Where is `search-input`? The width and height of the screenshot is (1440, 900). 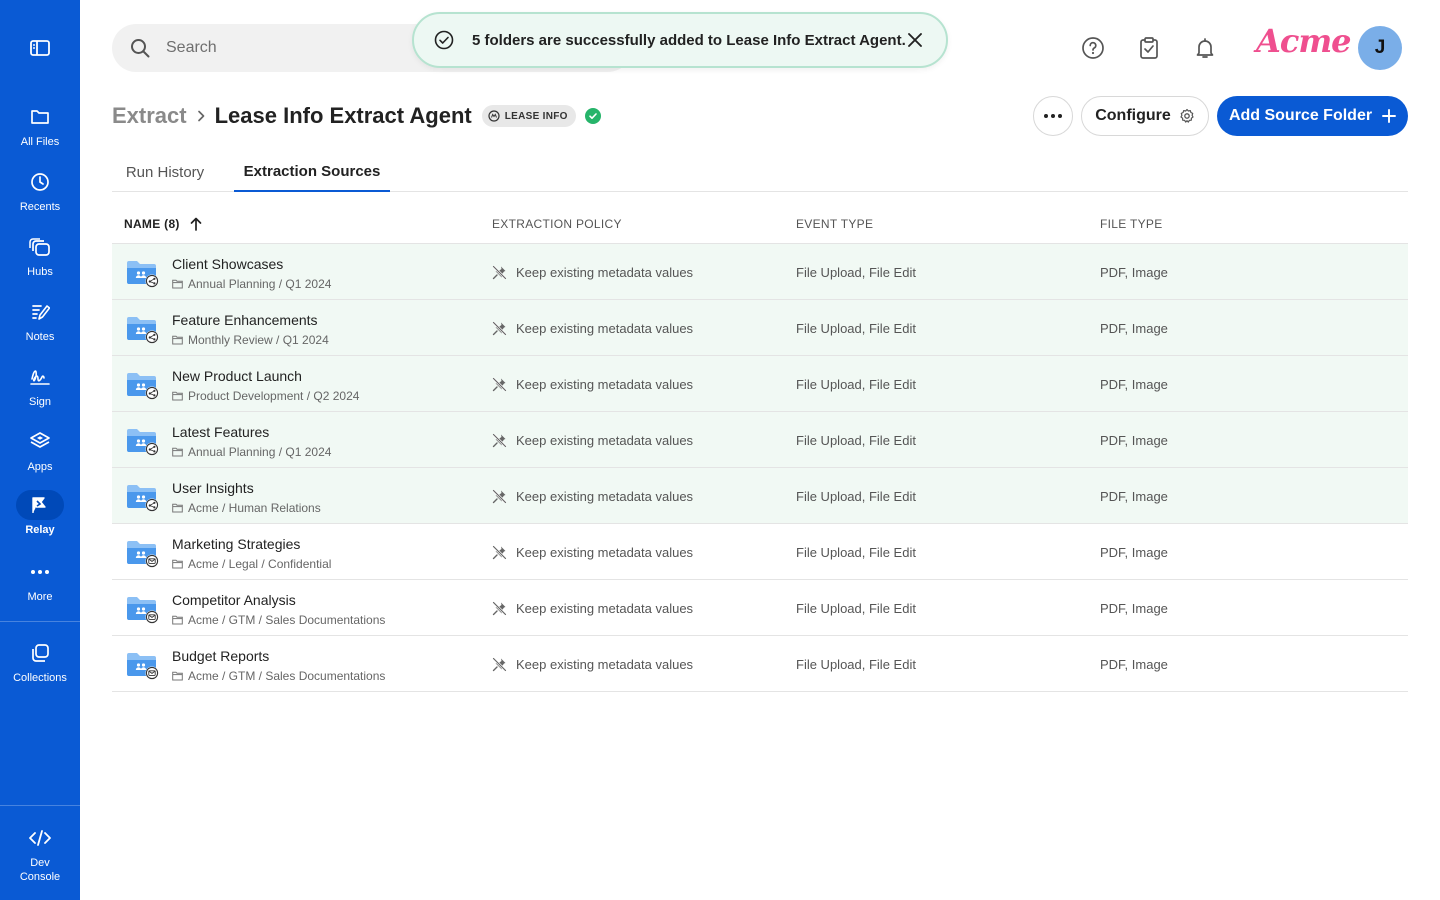
search-input is located at coordinates (266, 48).